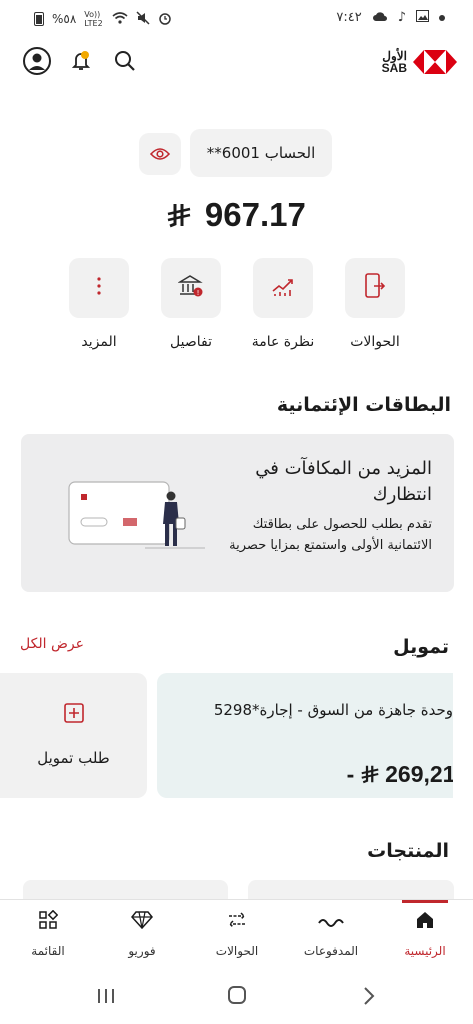  Describe the element at coordinates (236, 18) in the screenshot. I see `status-bar: %٥٨ Vo)) LTE2 ٧:٤٢ ♪` at that location.